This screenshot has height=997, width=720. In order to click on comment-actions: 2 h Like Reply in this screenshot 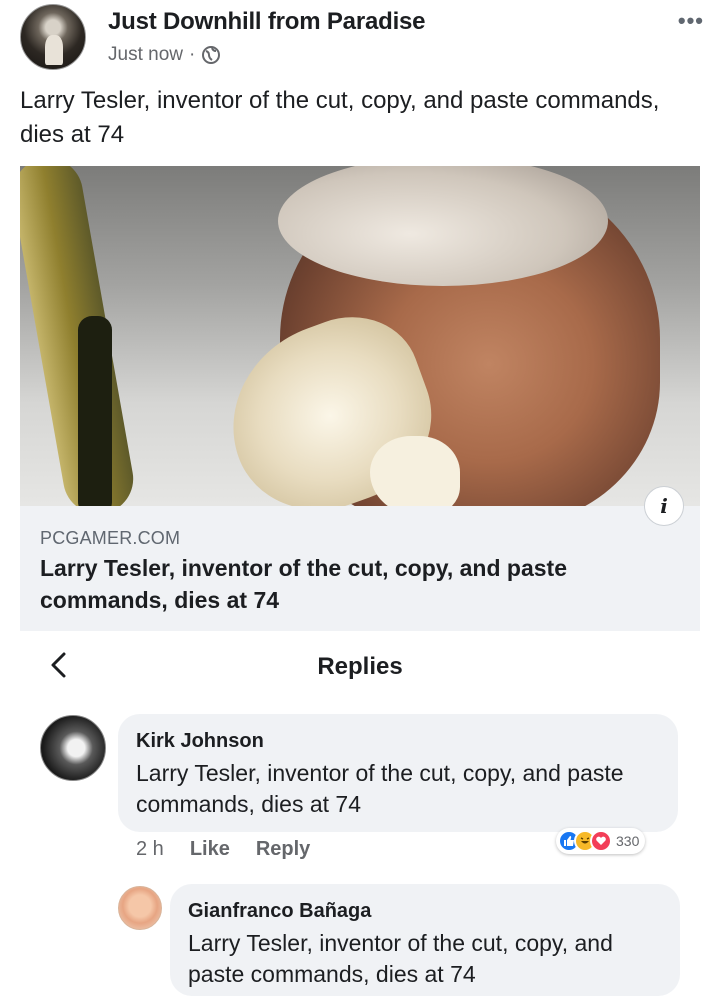, I will do `click(223, 849)`.